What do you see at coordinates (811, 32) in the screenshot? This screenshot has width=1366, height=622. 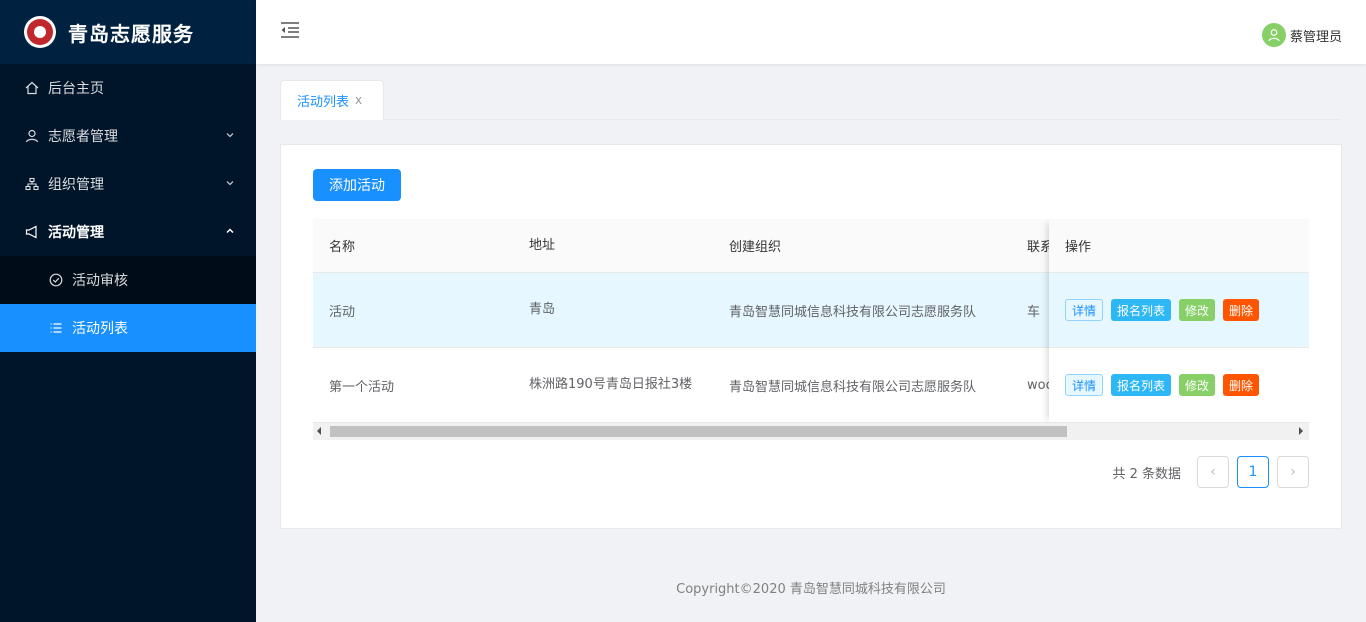 I see `top-header: 蔡管理员` at bounding box center [811, 32].